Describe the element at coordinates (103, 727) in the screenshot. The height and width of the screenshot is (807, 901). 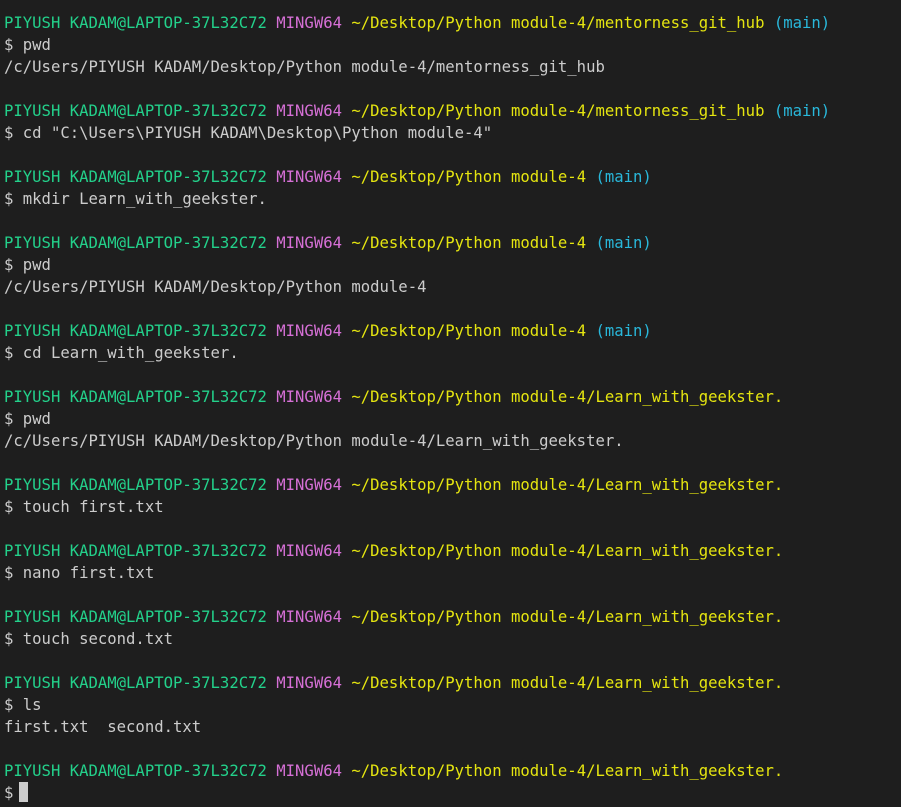
I see `command-output: first.txt second.txt` at that location.